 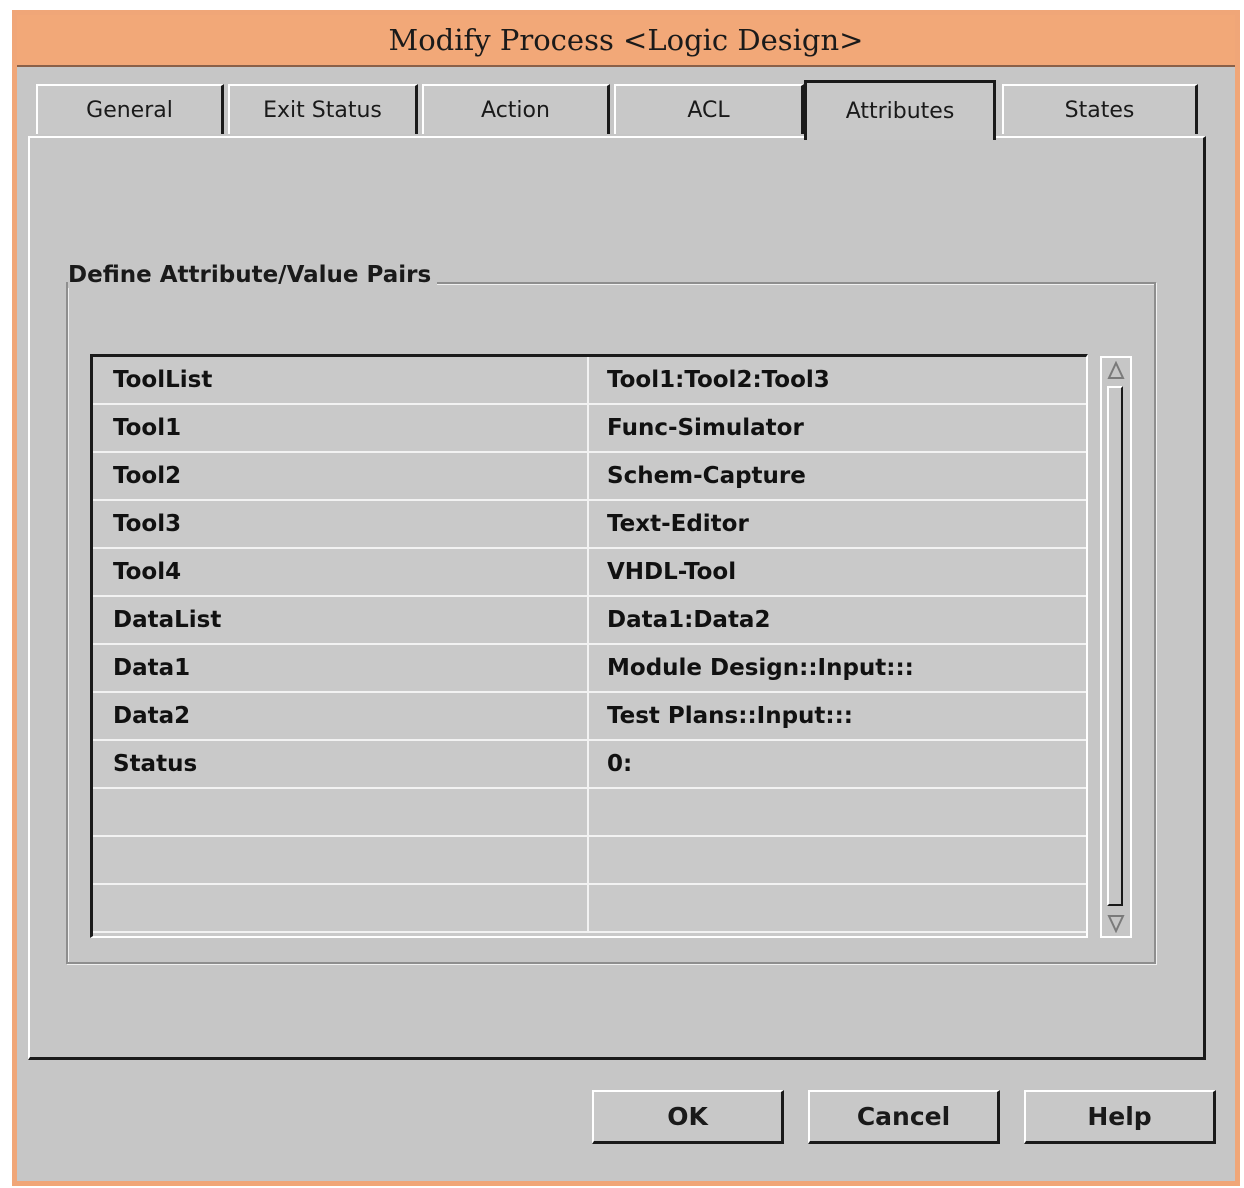 I want to click on value-cell: Data1:Data2, so click(x=837, y=621).